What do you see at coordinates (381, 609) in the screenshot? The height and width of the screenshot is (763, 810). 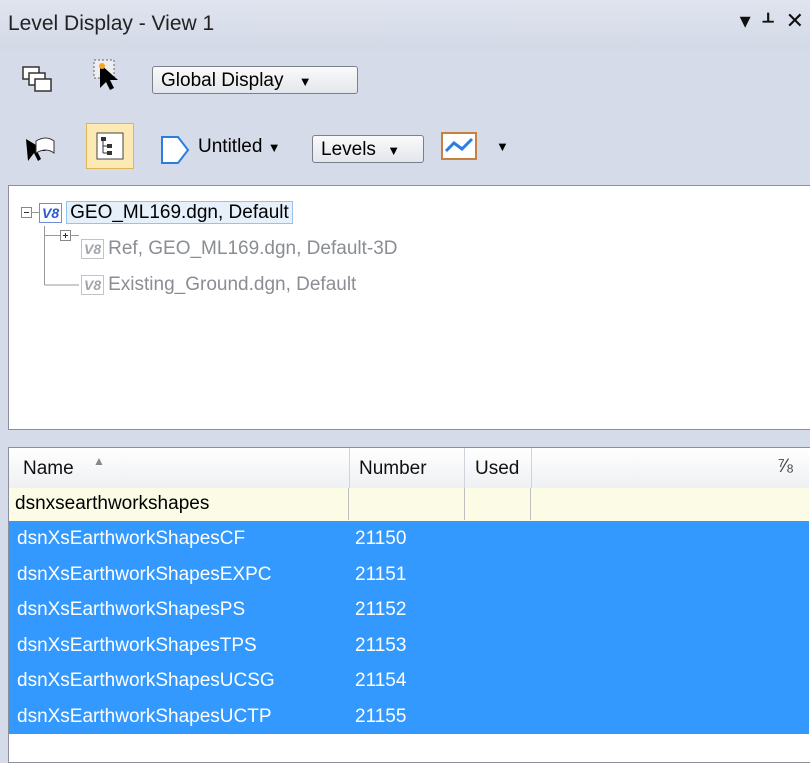 I see `level-number: 21152` at bounding box center [381, 609].